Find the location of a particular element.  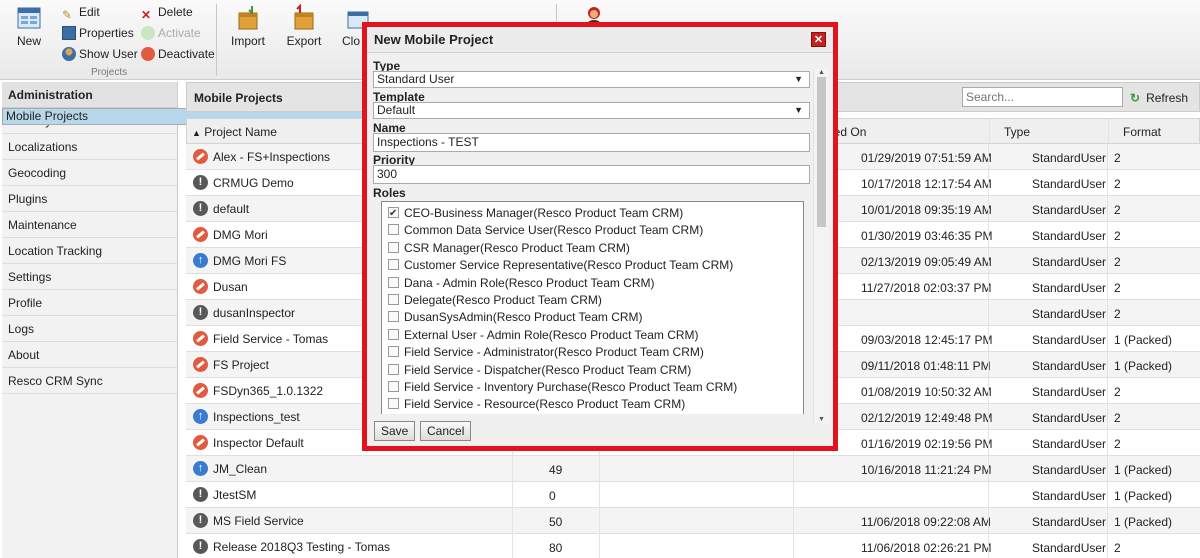

activate-icon is located at coordinates (148, 33).